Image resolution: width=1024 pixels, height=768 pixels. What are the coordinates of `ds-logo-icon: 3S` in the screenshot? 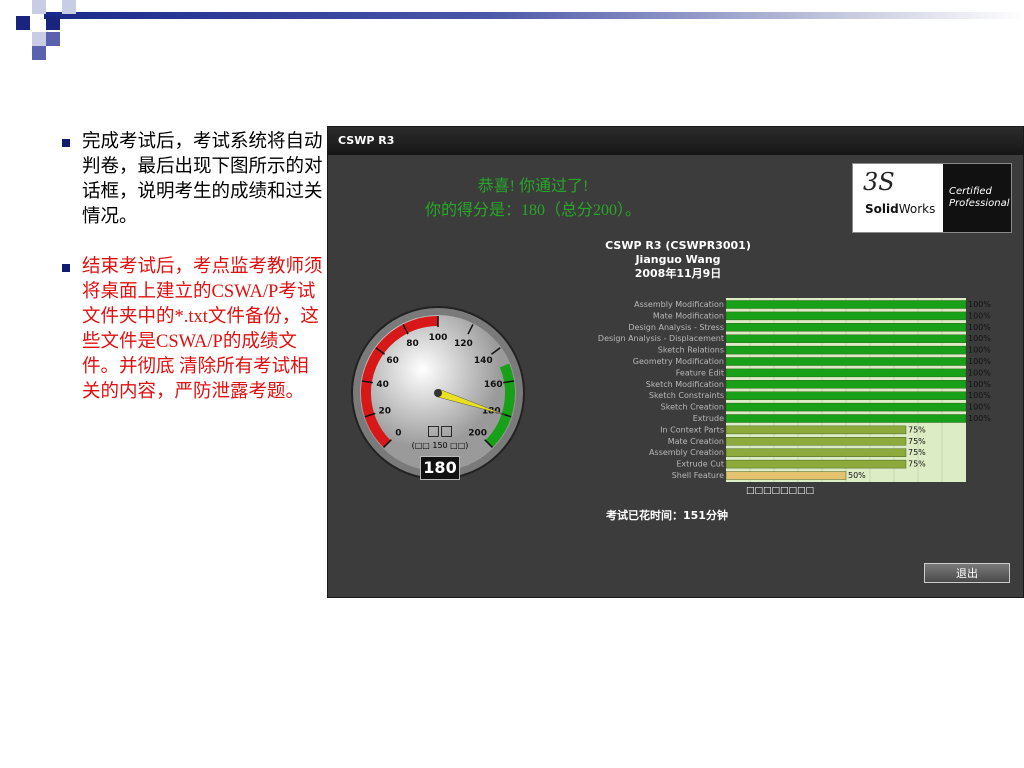 It's located at (879, 182).